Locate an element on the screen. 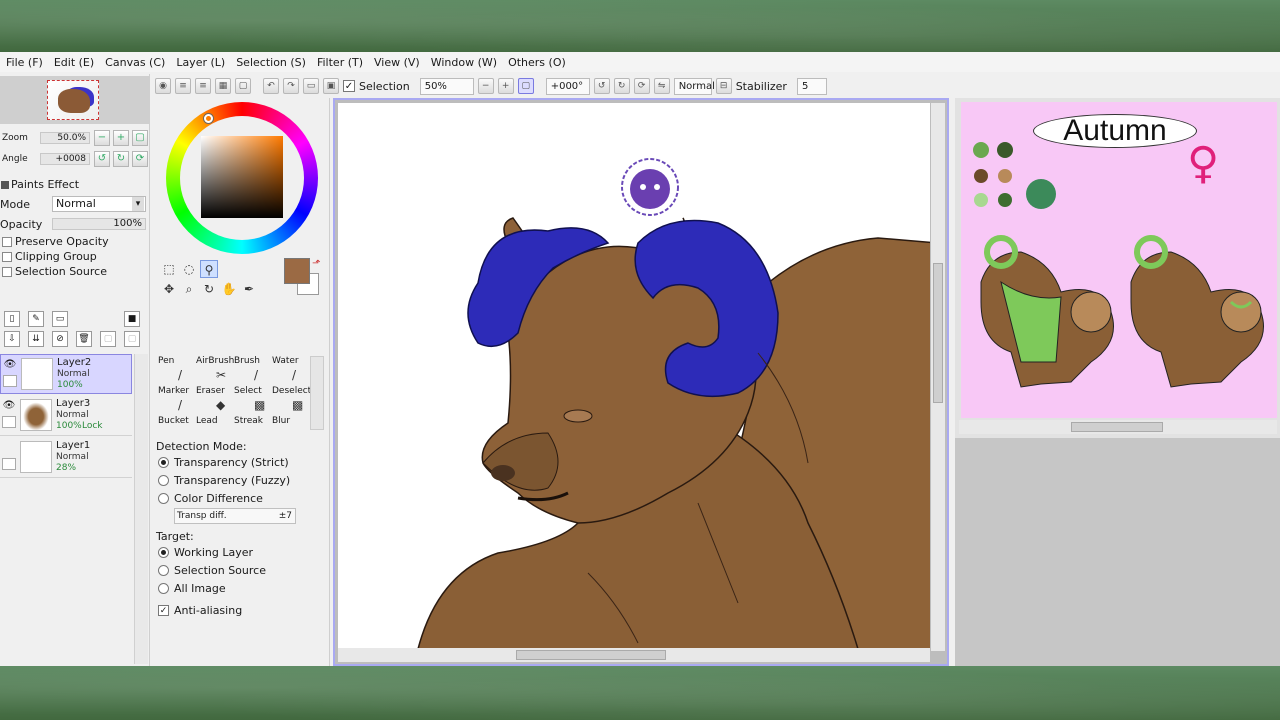 This screenshot has height=720, width=1280. zoom-reset-icon: ▢ is located at coordinates (525, 86).